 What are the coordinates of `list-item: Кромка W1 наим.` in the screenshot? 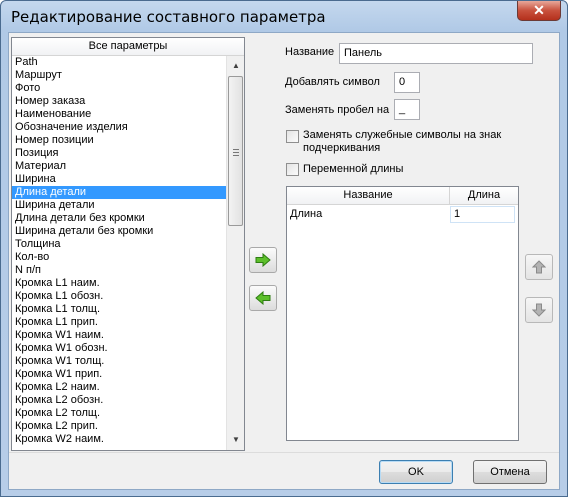 It's located at (119, 335).